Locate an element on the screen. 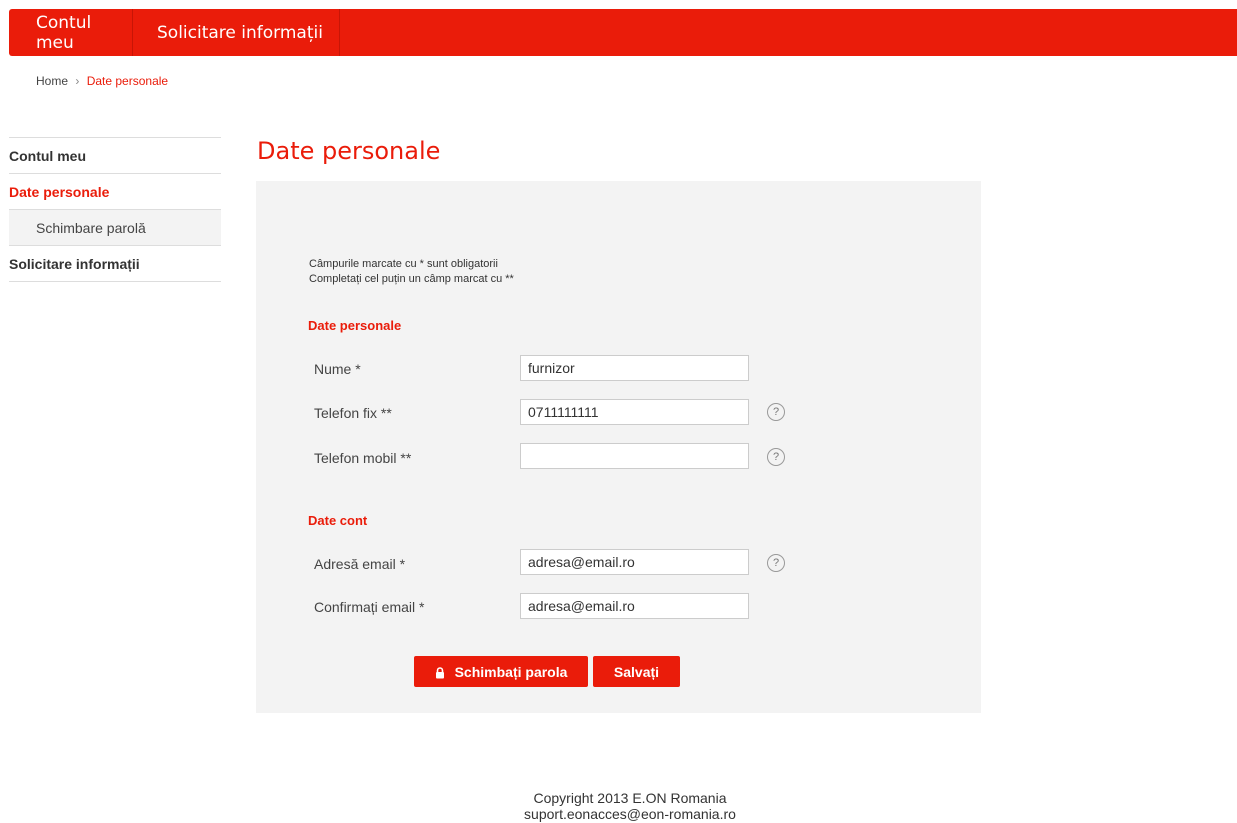 This screenshot has height=823, width=1237. sidebar-item-solicitare-informatii: Solicitare informații is located at coordinates (115, 264).